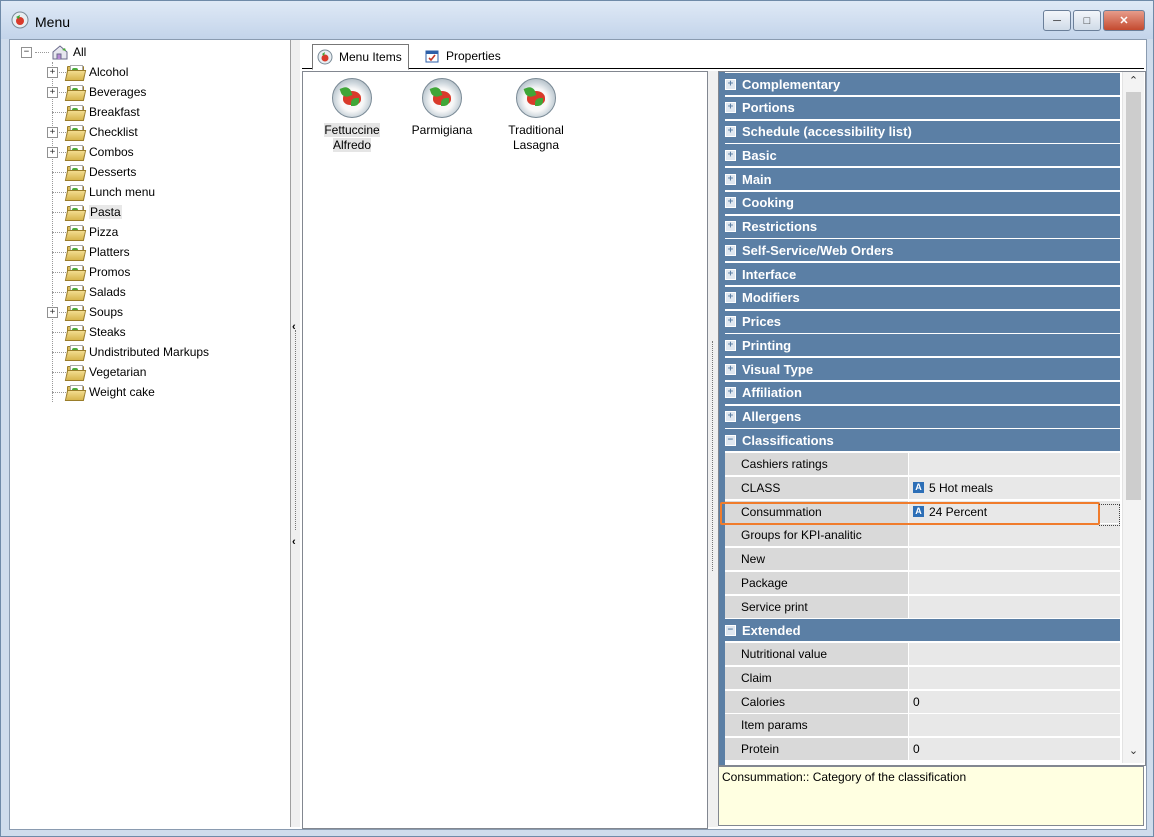  Describe the element at coordinates (919, 417) in the screenshot. I see `property-category: + Allergens` at that location.